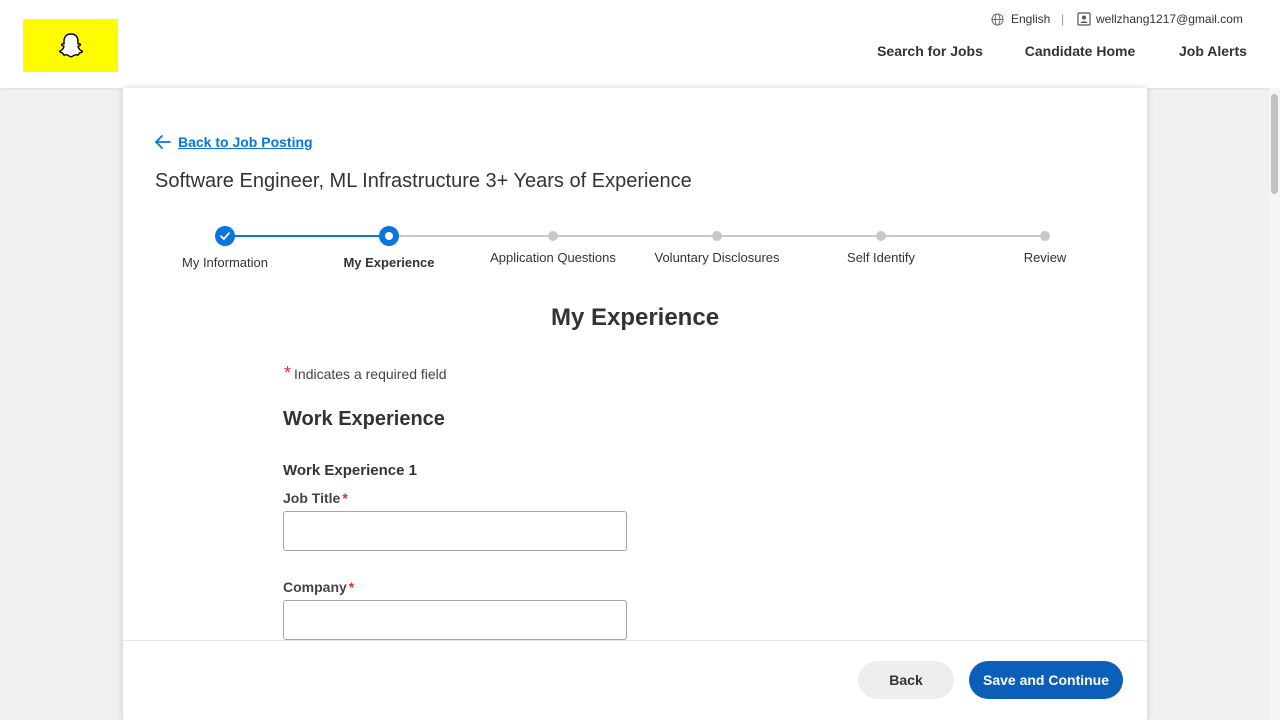 The height and width of the screenshot is (720, 1280). Describe the element at coordinates (350, 470) in the screenshot. I see `work-experience-1-heading: Work Experience 1` at that location.